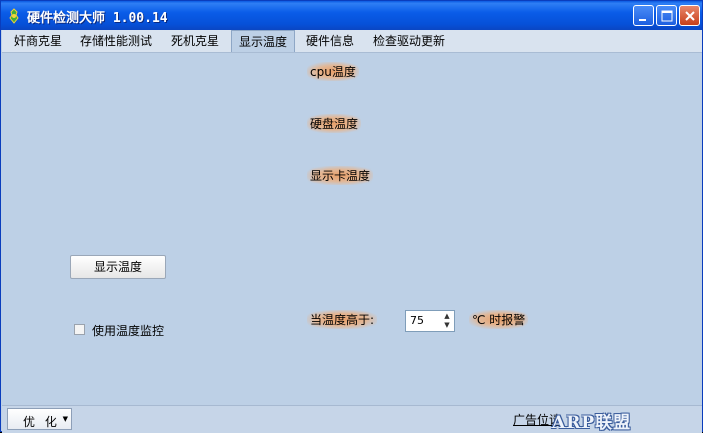 Image resolution: width=703 pixels, height=433 pixels. Describe the element at coordinates (195, 41) in the screenshot. I see `tab-crash-fix: 死机克星` at that location.